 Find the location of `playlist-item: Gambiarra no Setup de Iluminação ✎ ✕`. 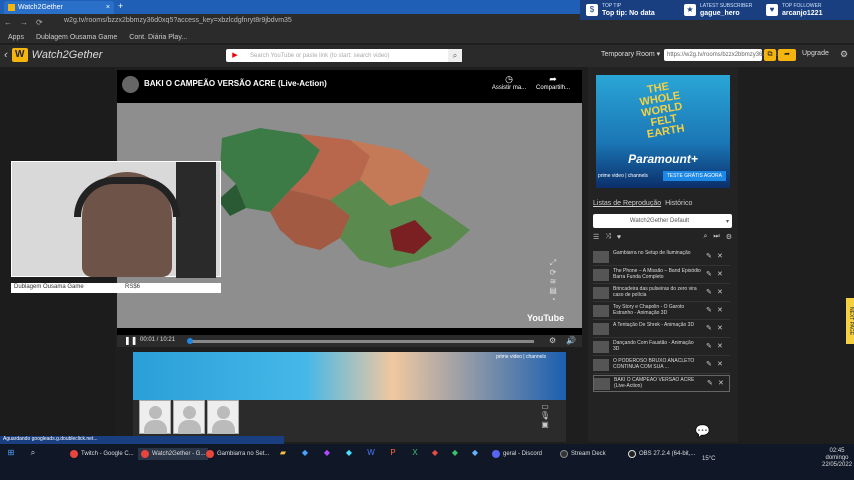

playlist-item: Gambiarra no Setup de Iluminação ✎ ✕ is located at coordinates (661, 257).